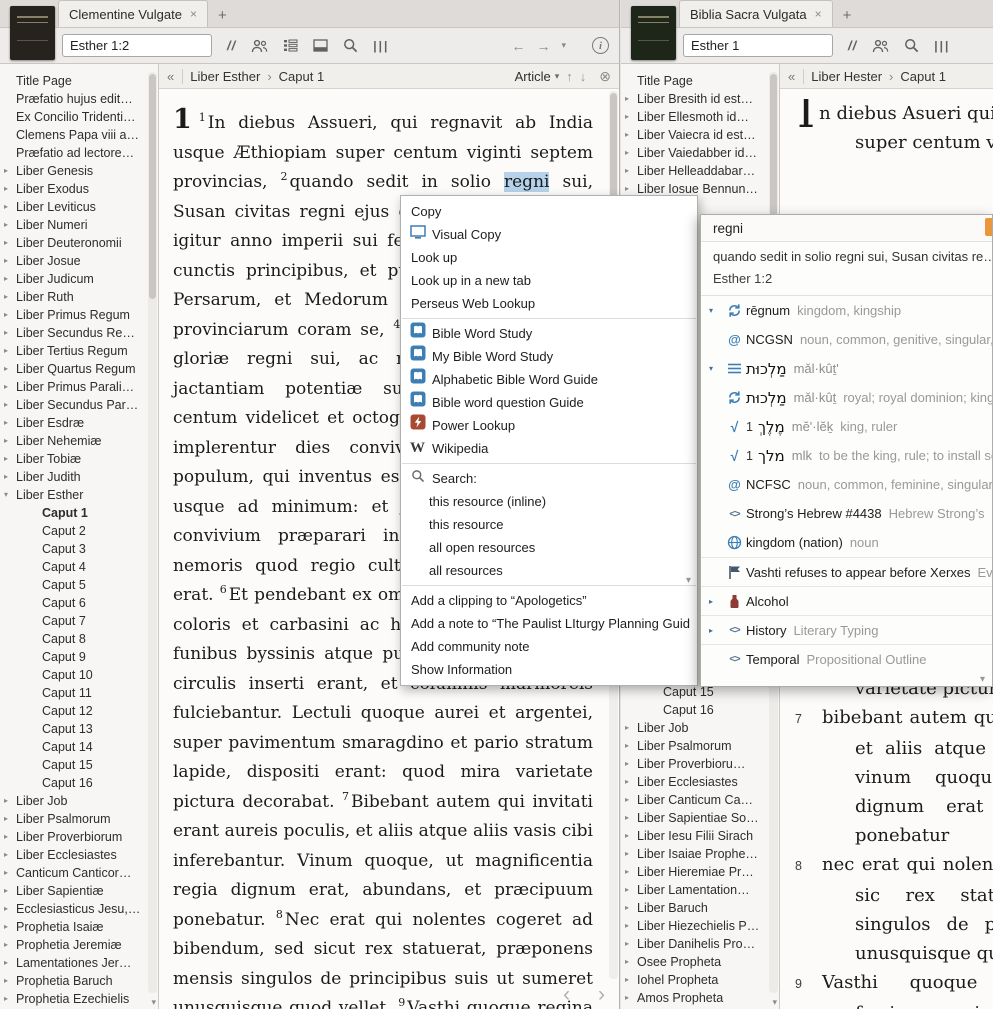  I want to click on sidebar-item: ▸ Liber Exodus, so click(79, 189).